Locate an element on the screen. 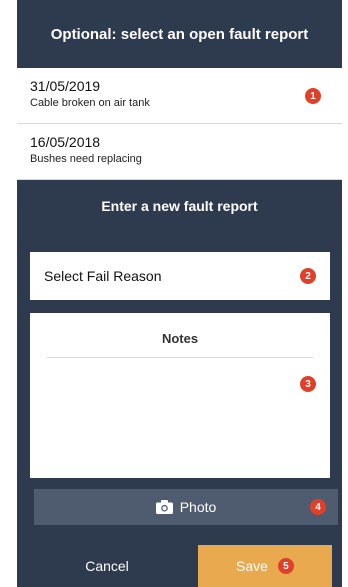 This screenshot has width=348, height=587. open-reports-header: Optional: select an open fault report is located at coordinates (179, 34).